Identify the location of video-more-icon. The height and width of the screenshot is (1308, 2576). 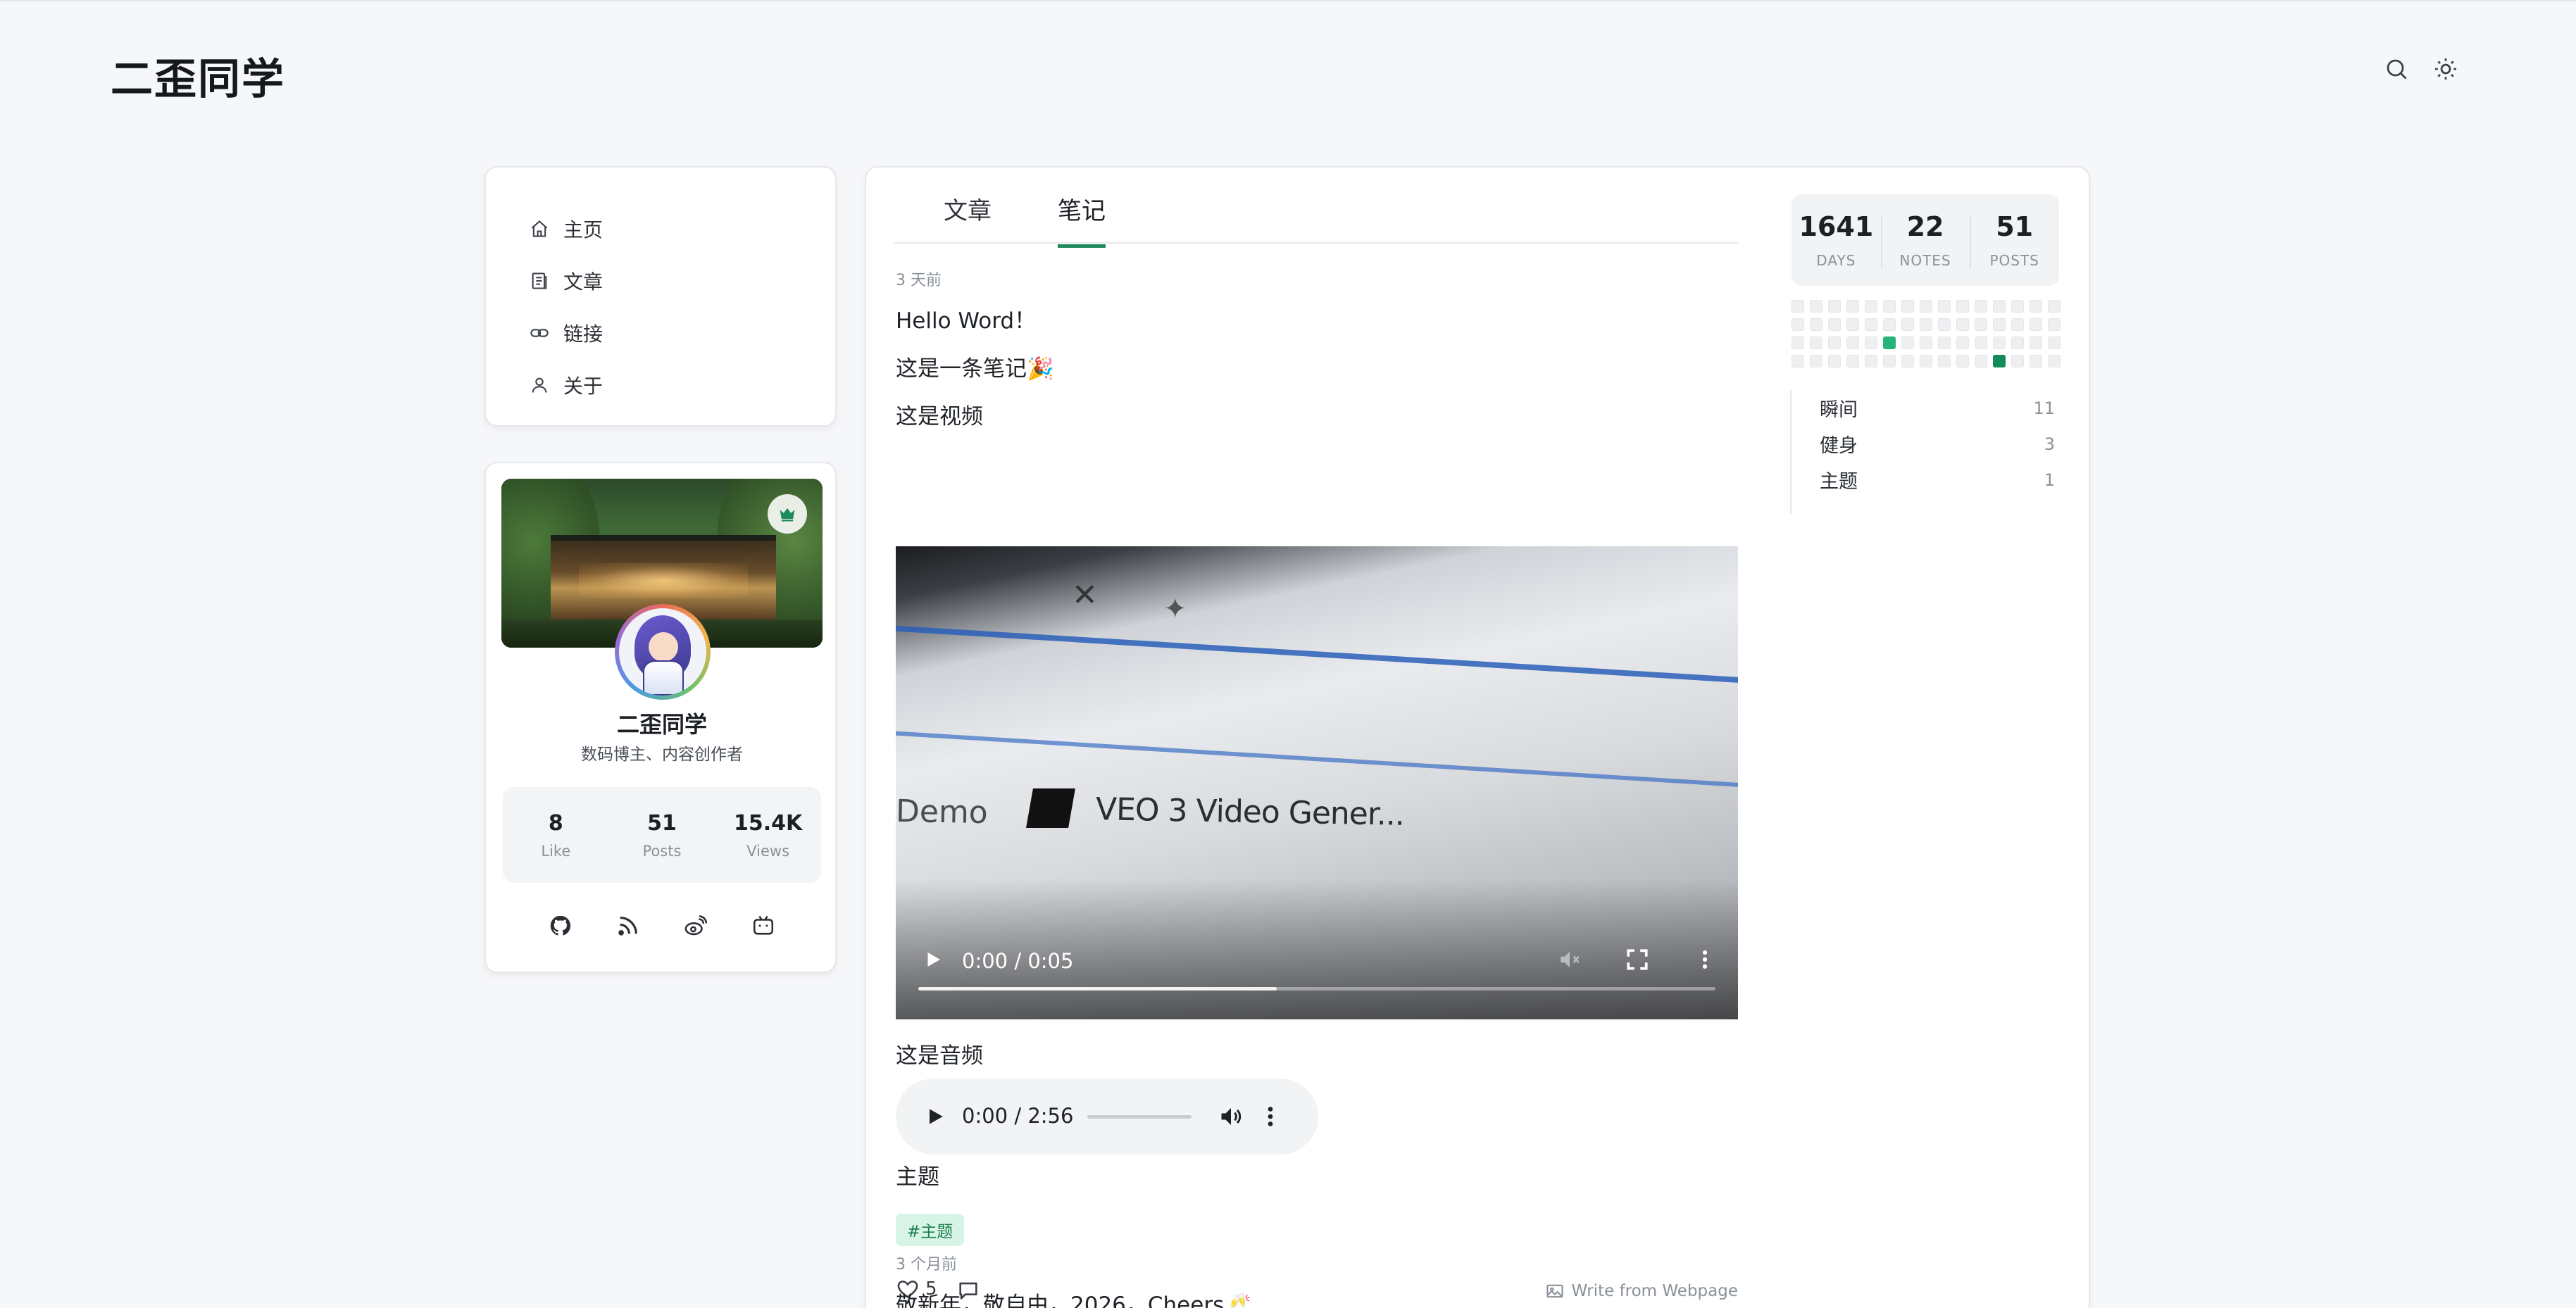
(1705, 959).